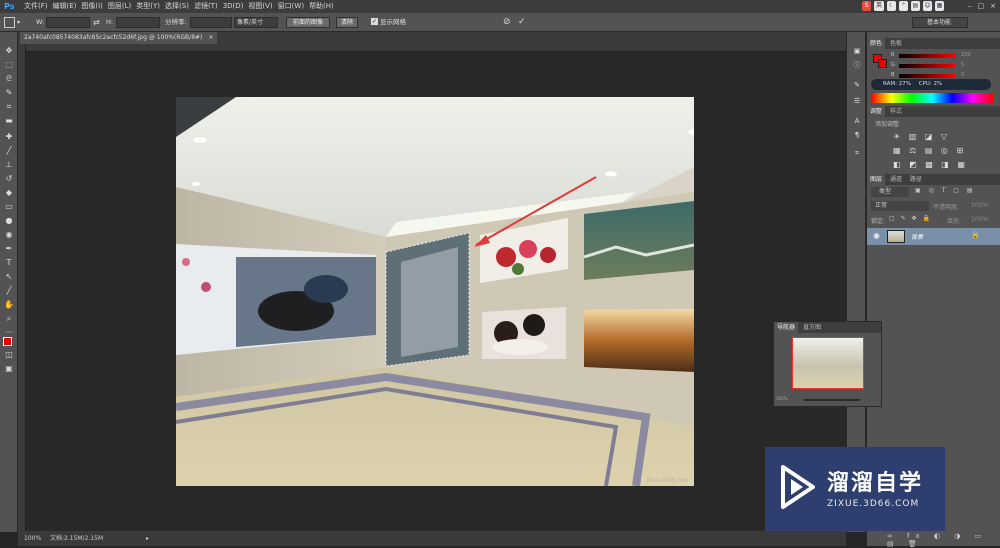 The image size is (1000, 548). Describe the element at coordinates (943, 151) in the screenshot. I see `adjust-row-2: ▦ ⚖ ▤ ◎ ⊞` at that location.